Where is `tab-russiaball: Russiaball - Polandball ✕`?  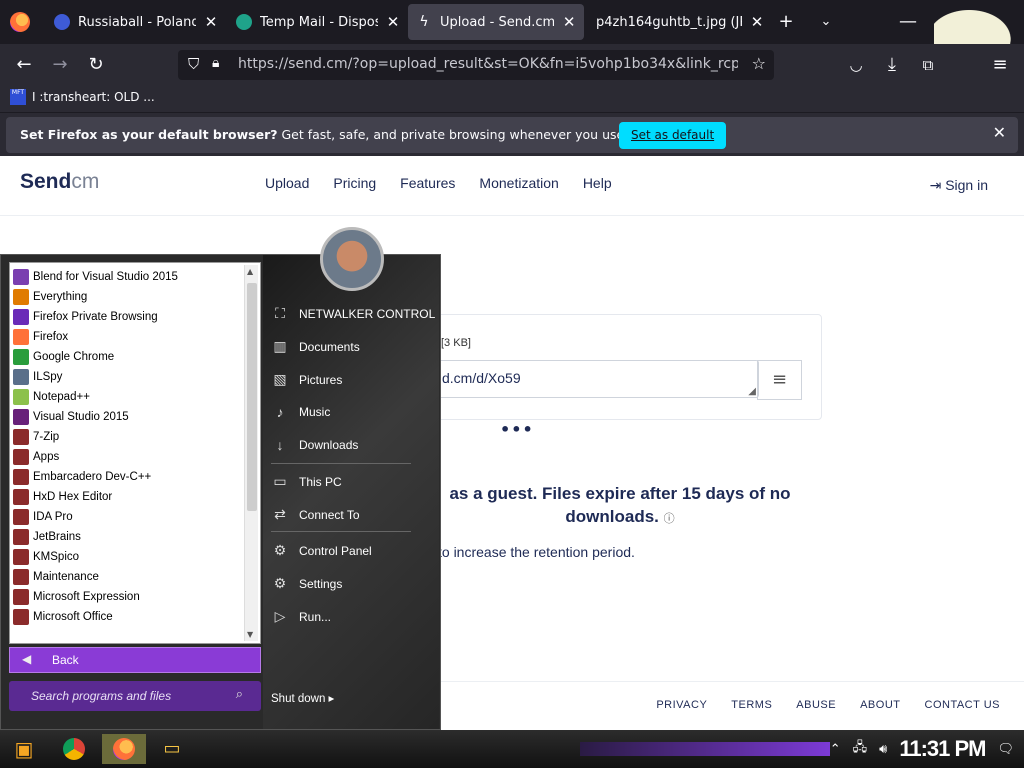 tab-russiaball: Russiaball - Polandball ✕ is located at coordinates (136, 22).